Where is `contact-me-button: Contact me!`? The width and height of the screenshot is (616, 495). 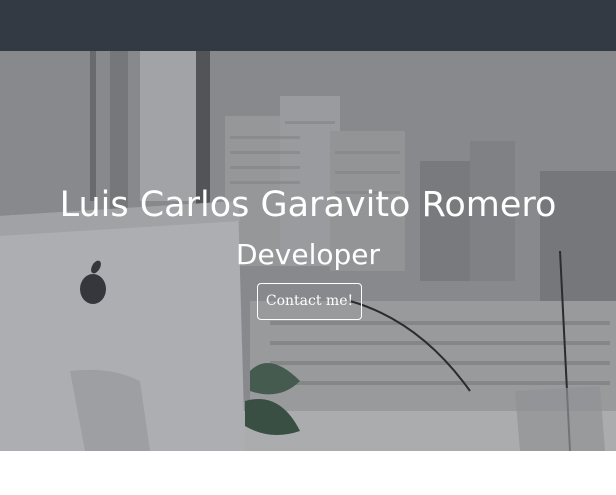 contact-me-button: Contact me! is located at coordinates (309, 301).